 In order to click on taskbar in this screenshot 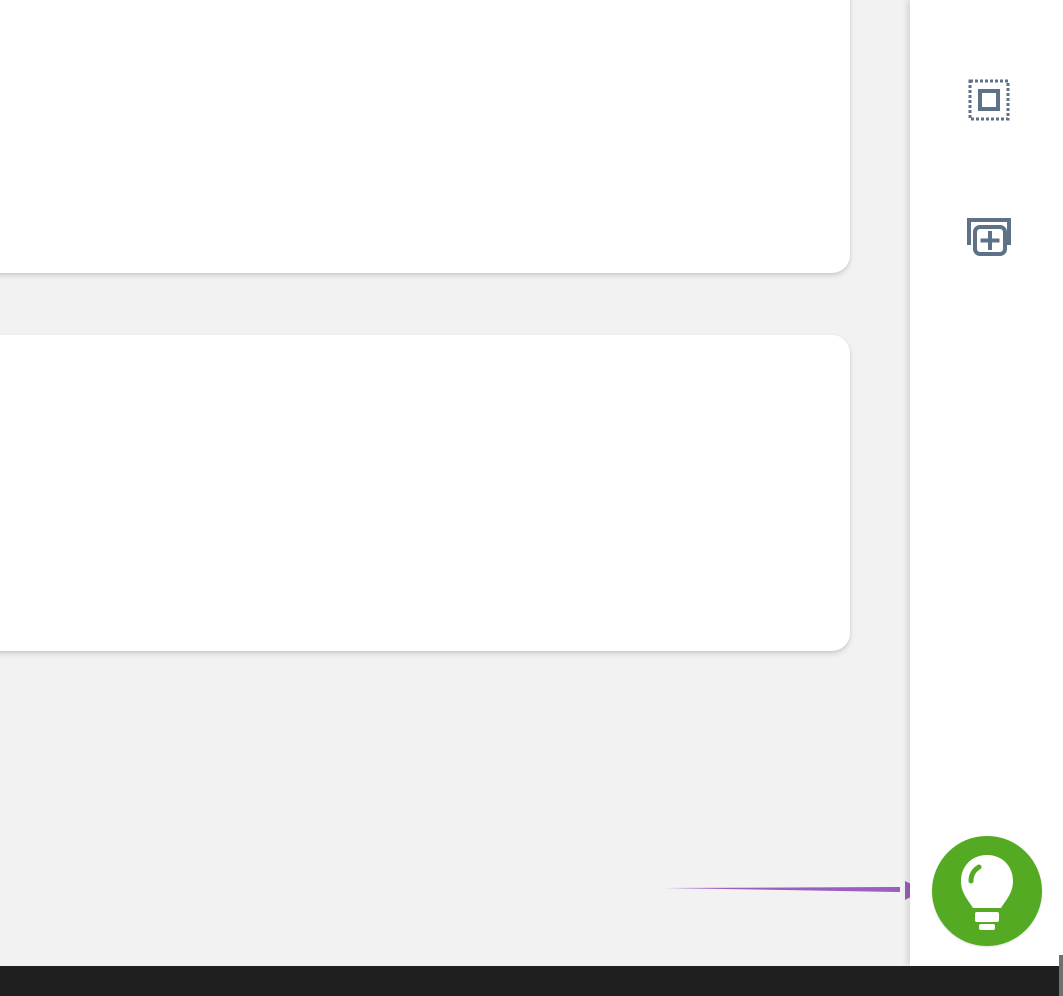, I will do `click(531, 981)`.